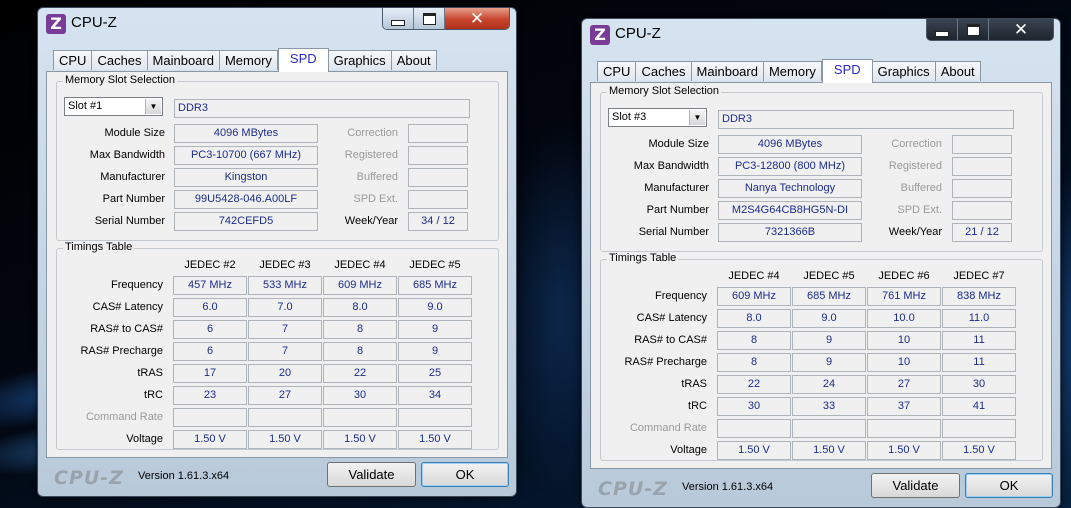  Describe the element at coordinates (144, 439) in the screenshot. I see `timing-row-label: Voltage` at that location.